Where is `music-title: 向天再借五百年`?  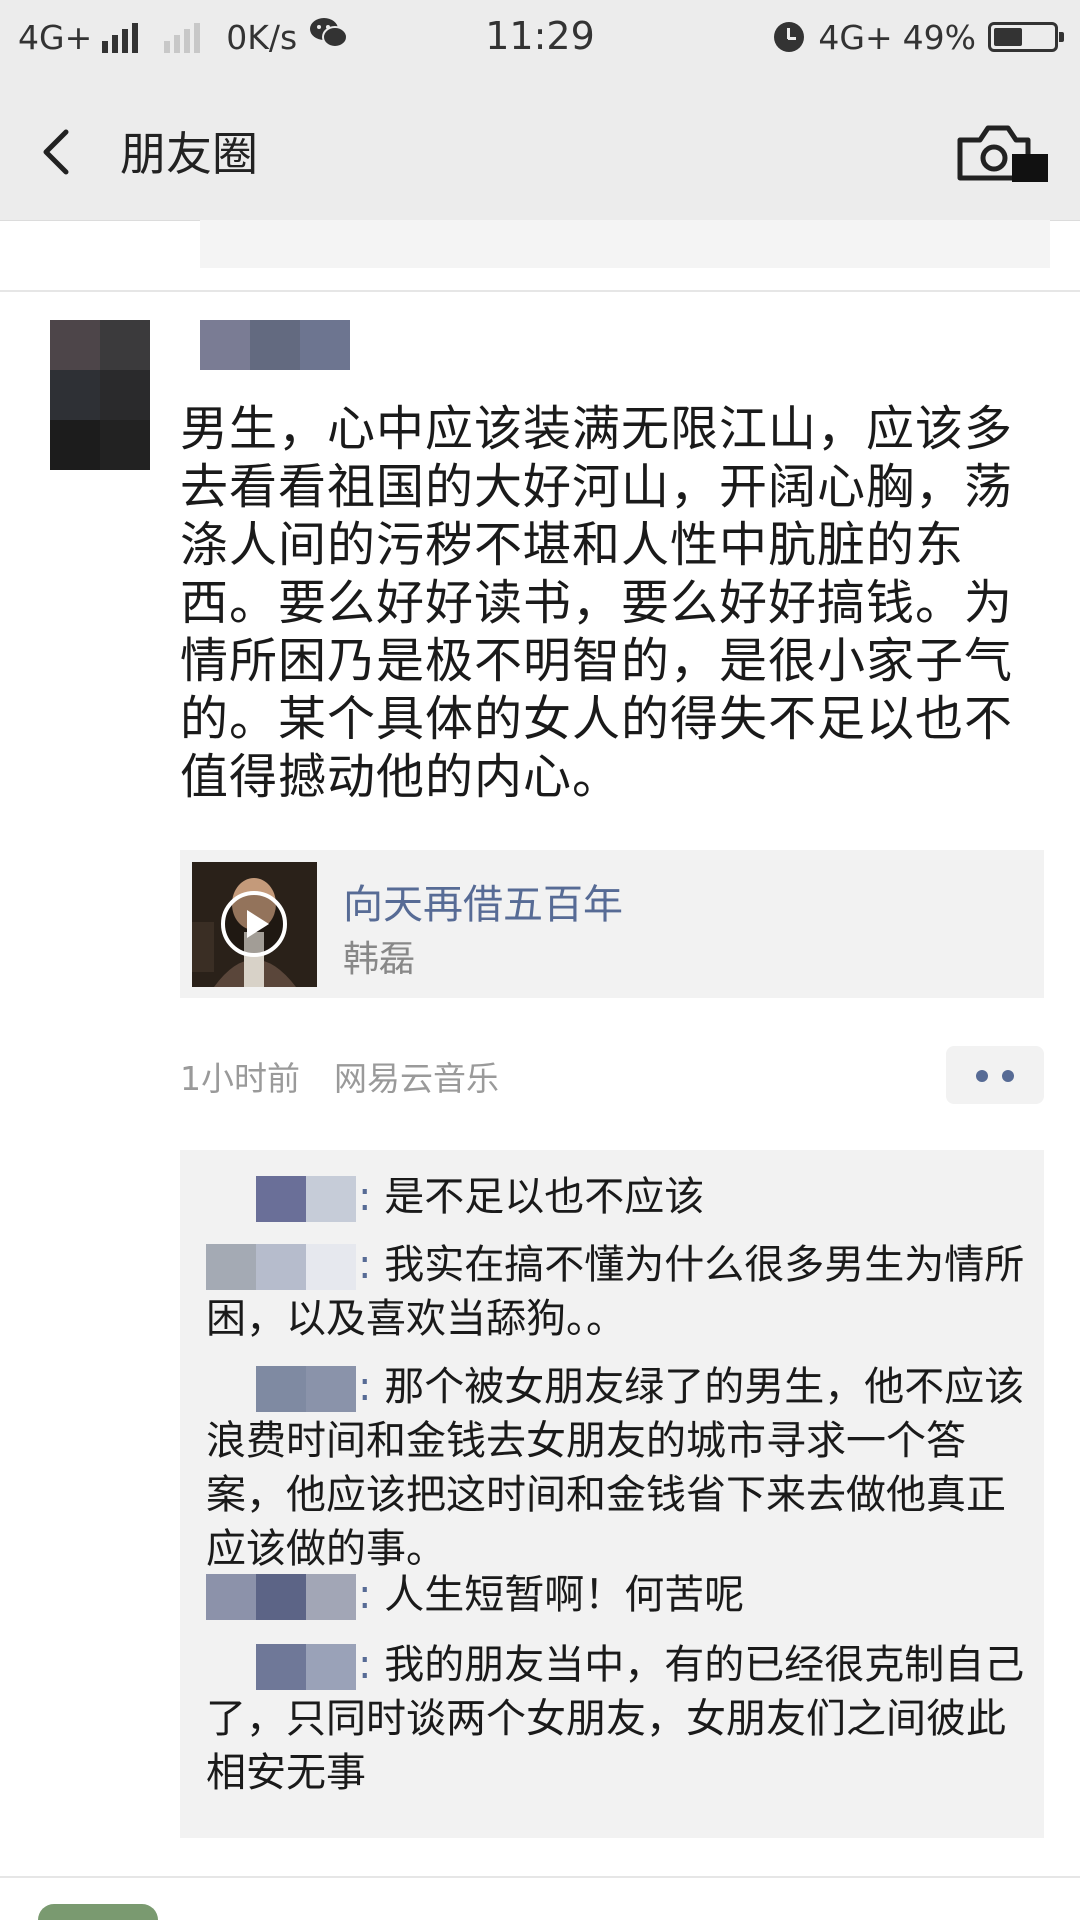 music-title: 向天再借五百年 is located at coordinates (483, 901).